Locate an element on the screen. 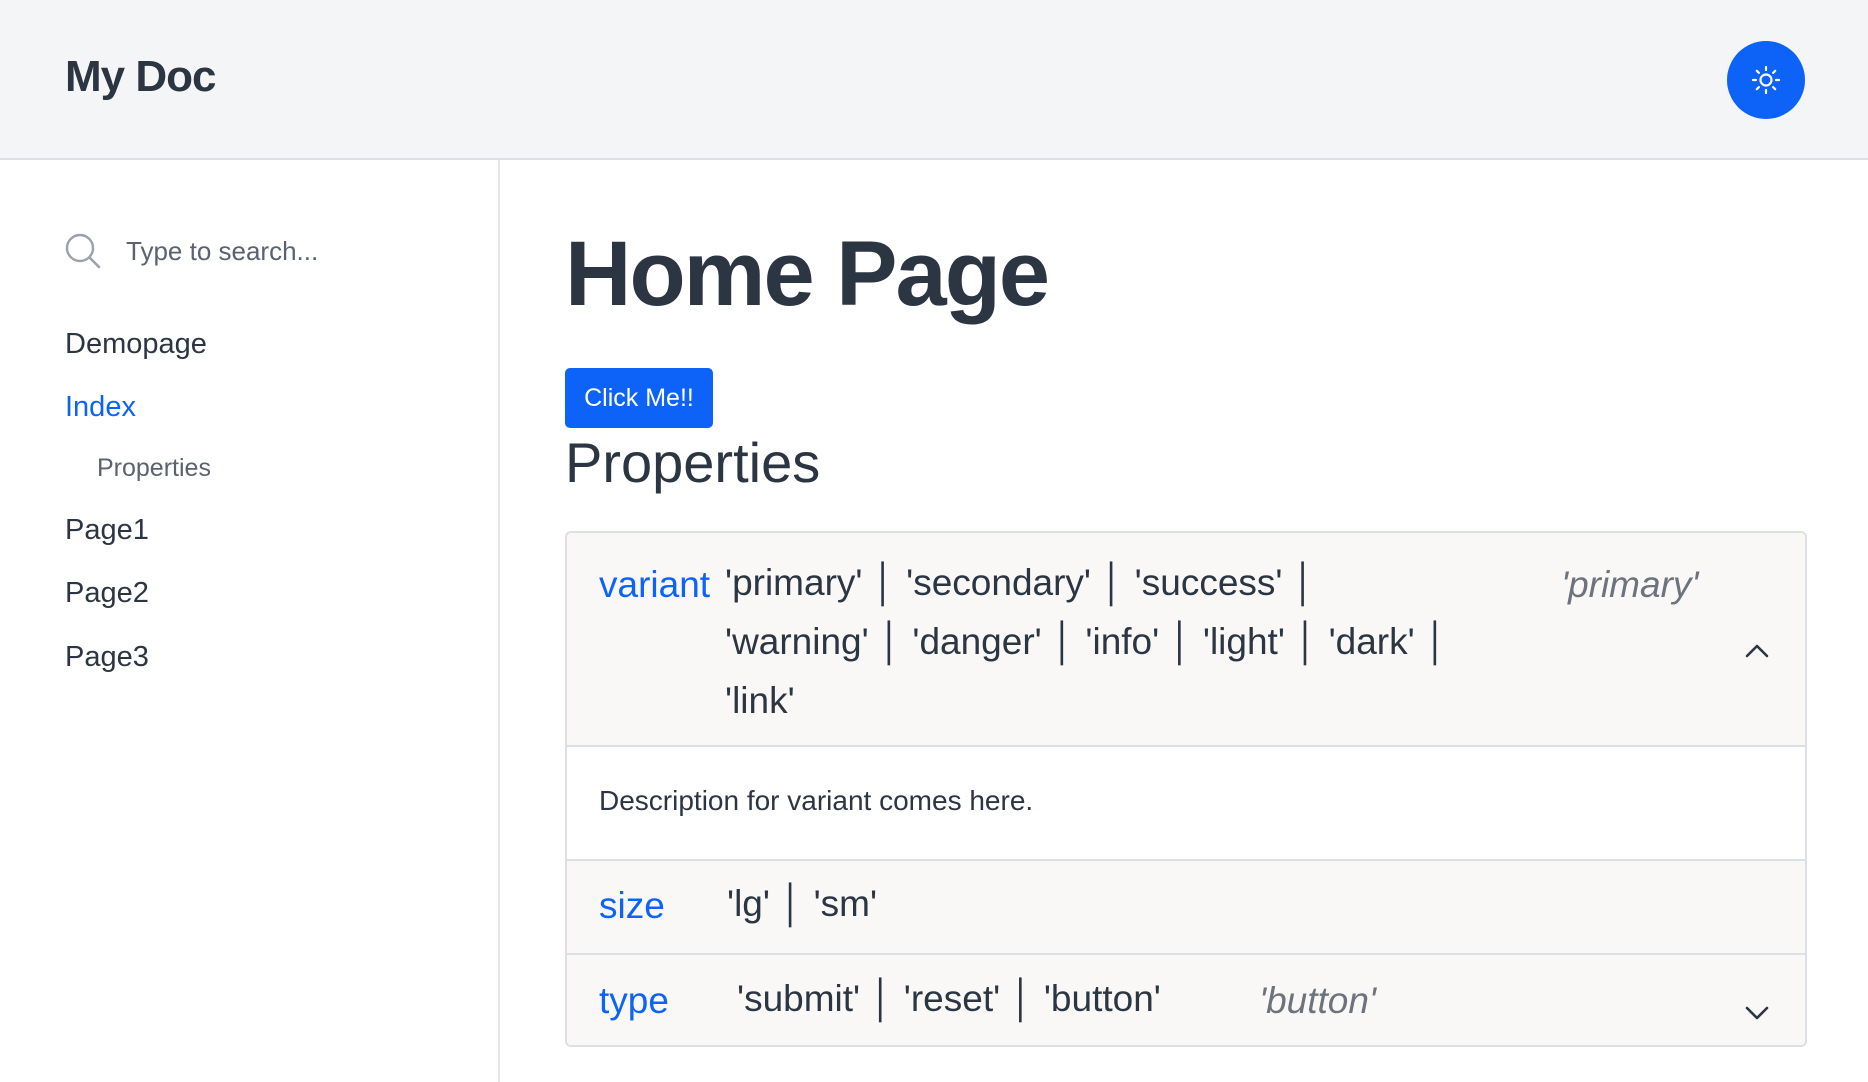 The width and height of the screenshot is (1868, 1082). sidebar-item-index: Index is located at coordinates (100, 407).